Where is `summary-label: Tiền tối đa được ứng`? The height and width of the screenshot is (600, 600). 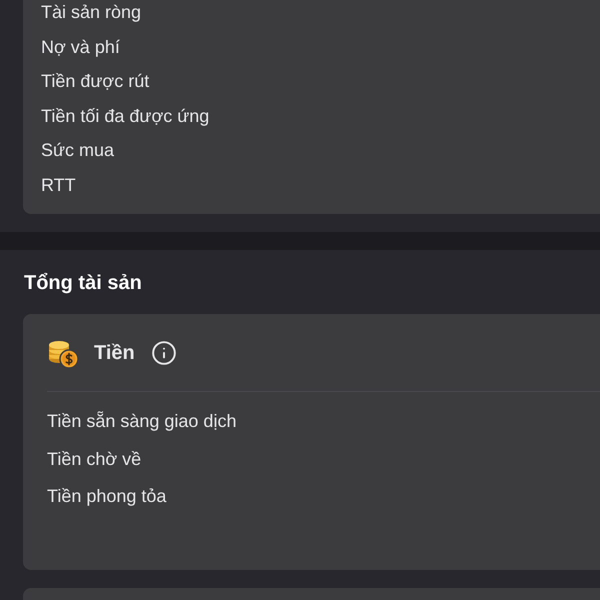
summary-label: Tiền tối đa được ứng is located at coordinates (125, 116).